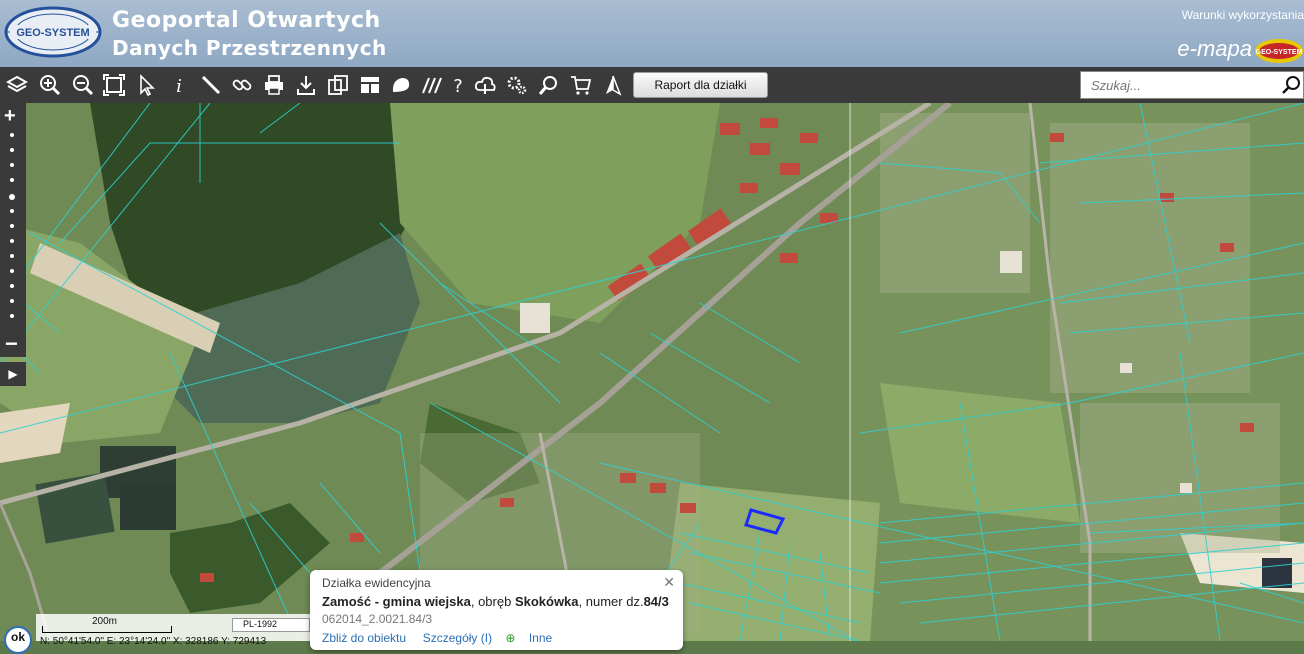 This screenshot has height=654, width=1304. What do you see at coordinates (274, 85) in the screenshot?
I see `print-icon` at bounding box center [274, 85].